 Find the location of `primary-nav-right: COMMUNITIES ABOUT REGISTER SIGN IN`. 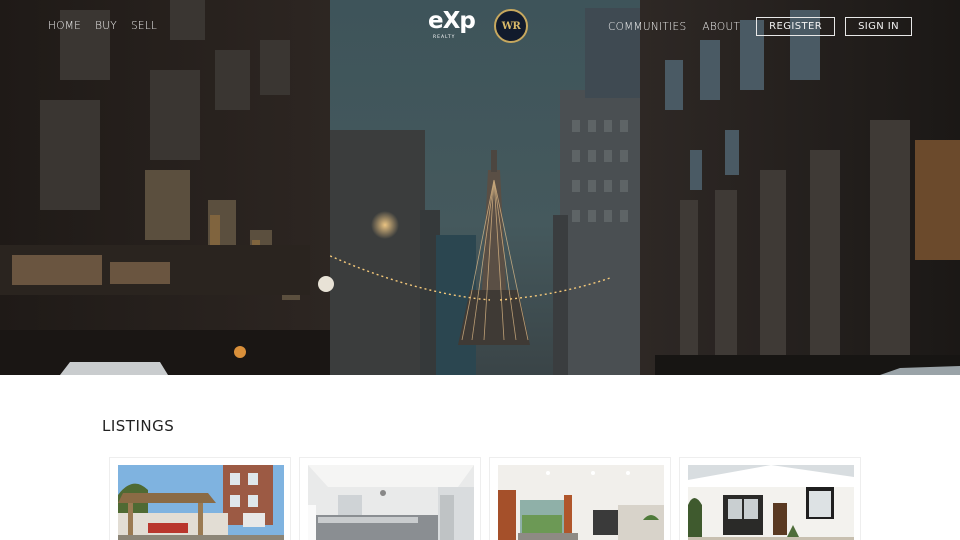

primary-nav-right: COMMUNITIES ABOUT REGISTER SIGN IN is located at coordinates (760, 26).